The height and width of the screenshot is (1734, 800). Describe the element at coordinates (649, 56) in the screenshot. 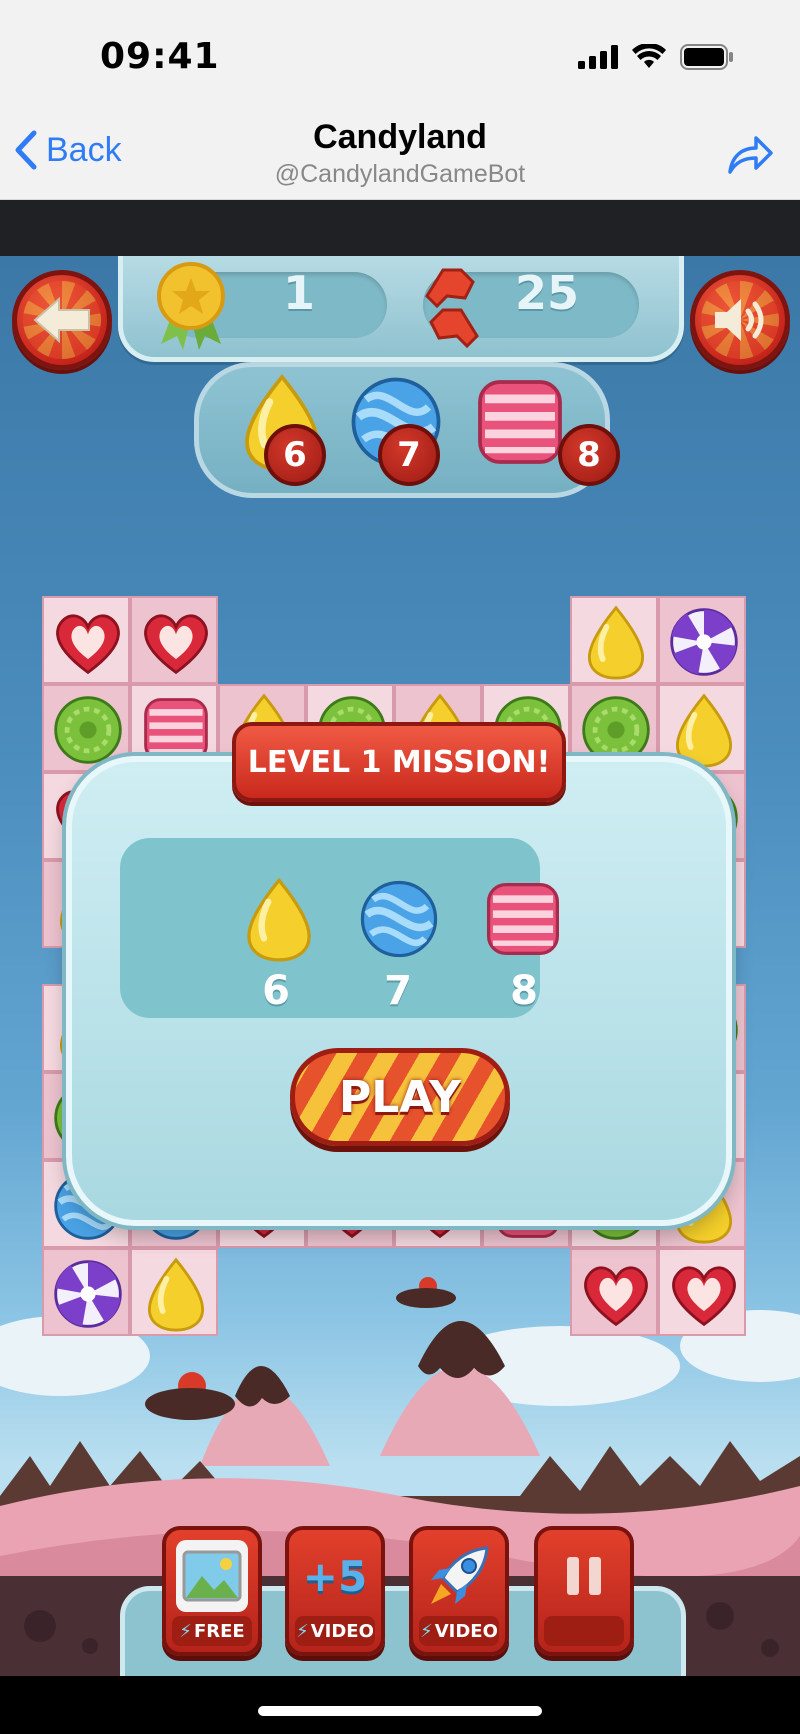

I see `wifi-icon` at that location.